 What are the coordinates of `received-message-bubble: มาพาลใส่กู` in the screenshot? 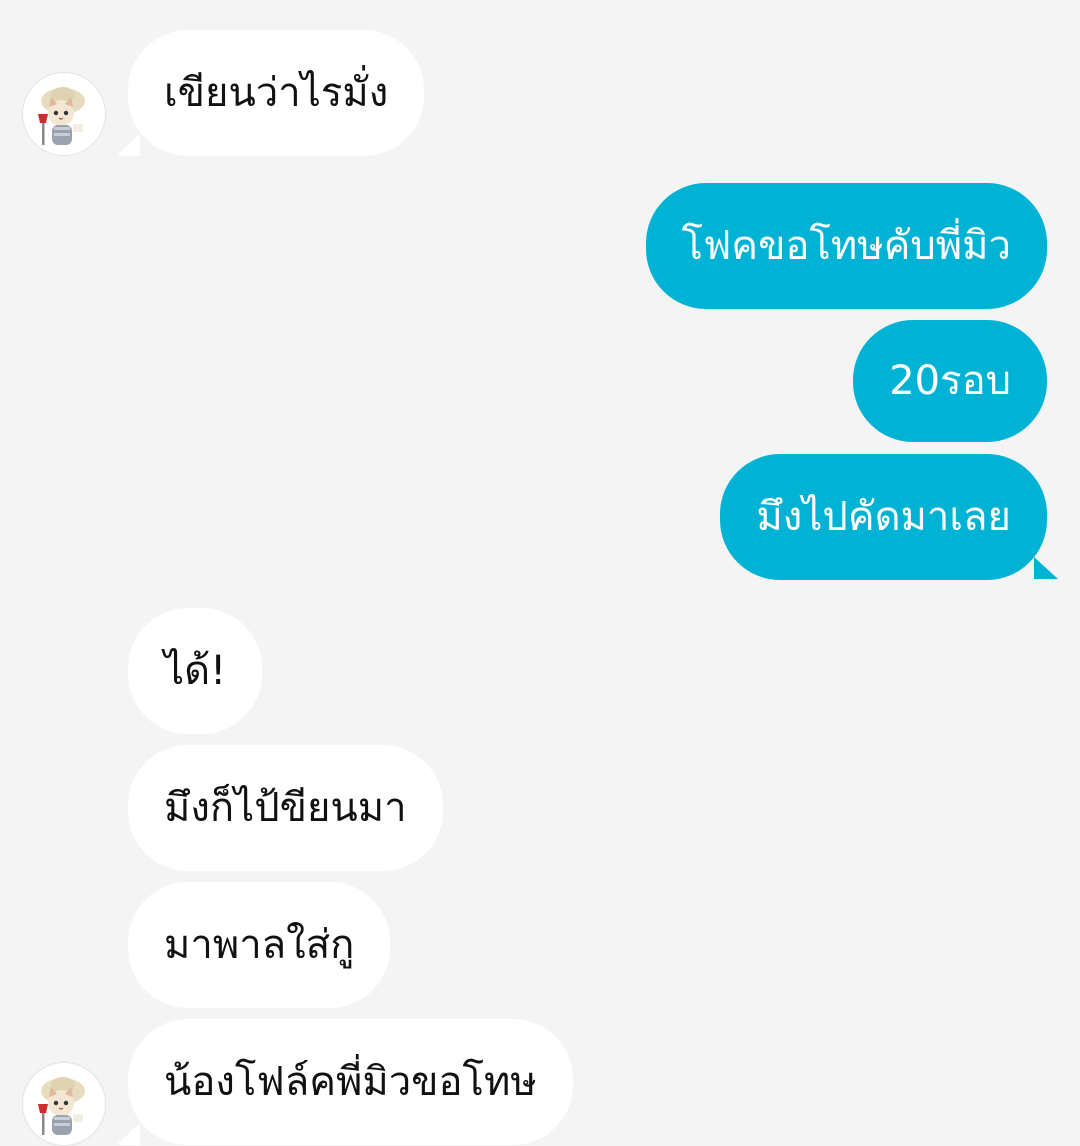 It's located at (259, 945).